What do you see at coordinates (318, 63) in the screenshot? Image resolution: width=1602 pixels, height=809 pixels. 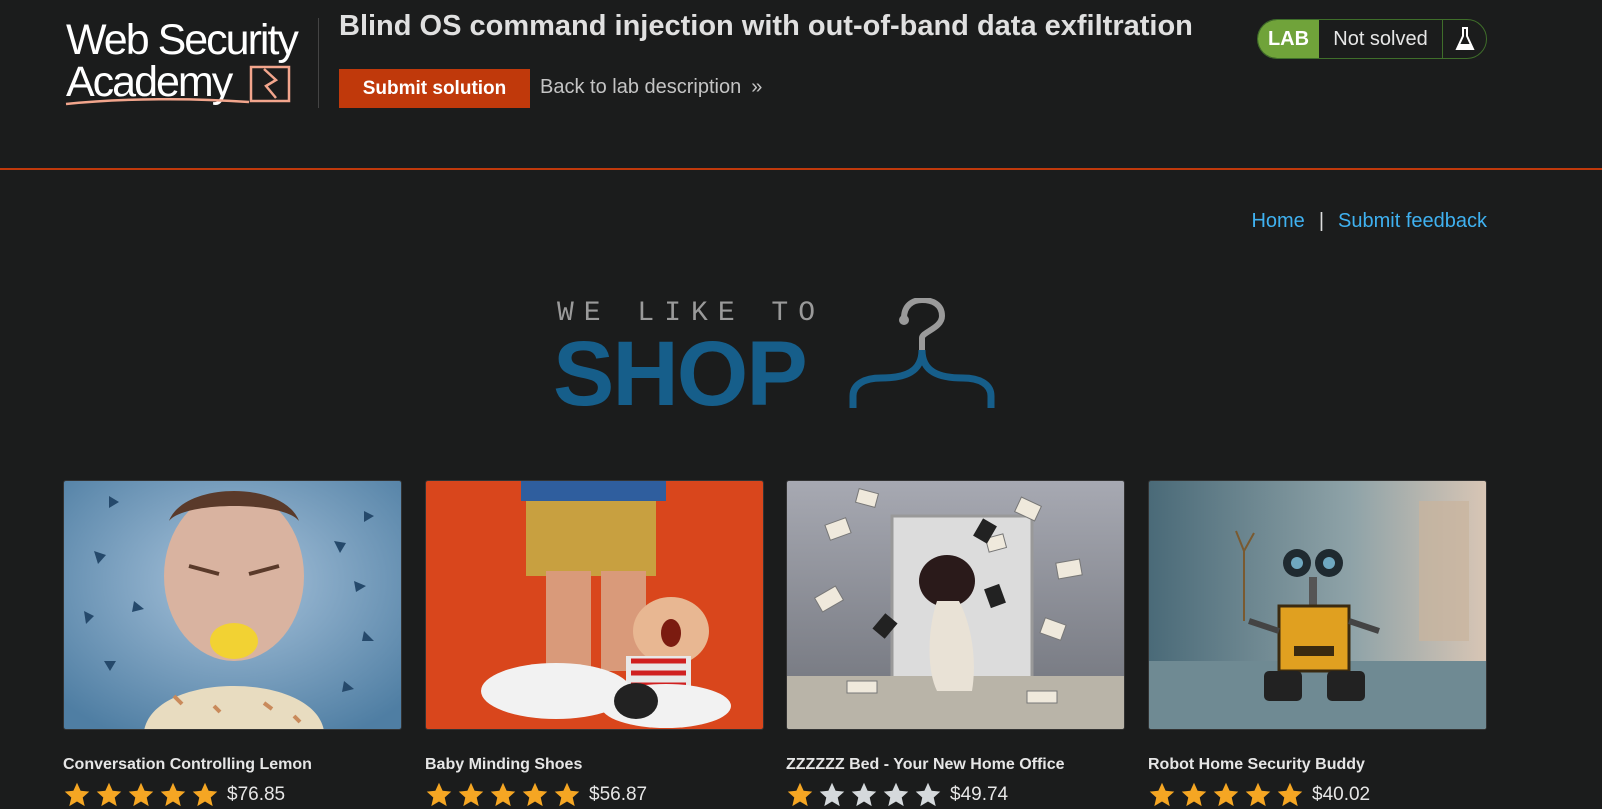 I see `header-divider` at bounding box center [318, 63].